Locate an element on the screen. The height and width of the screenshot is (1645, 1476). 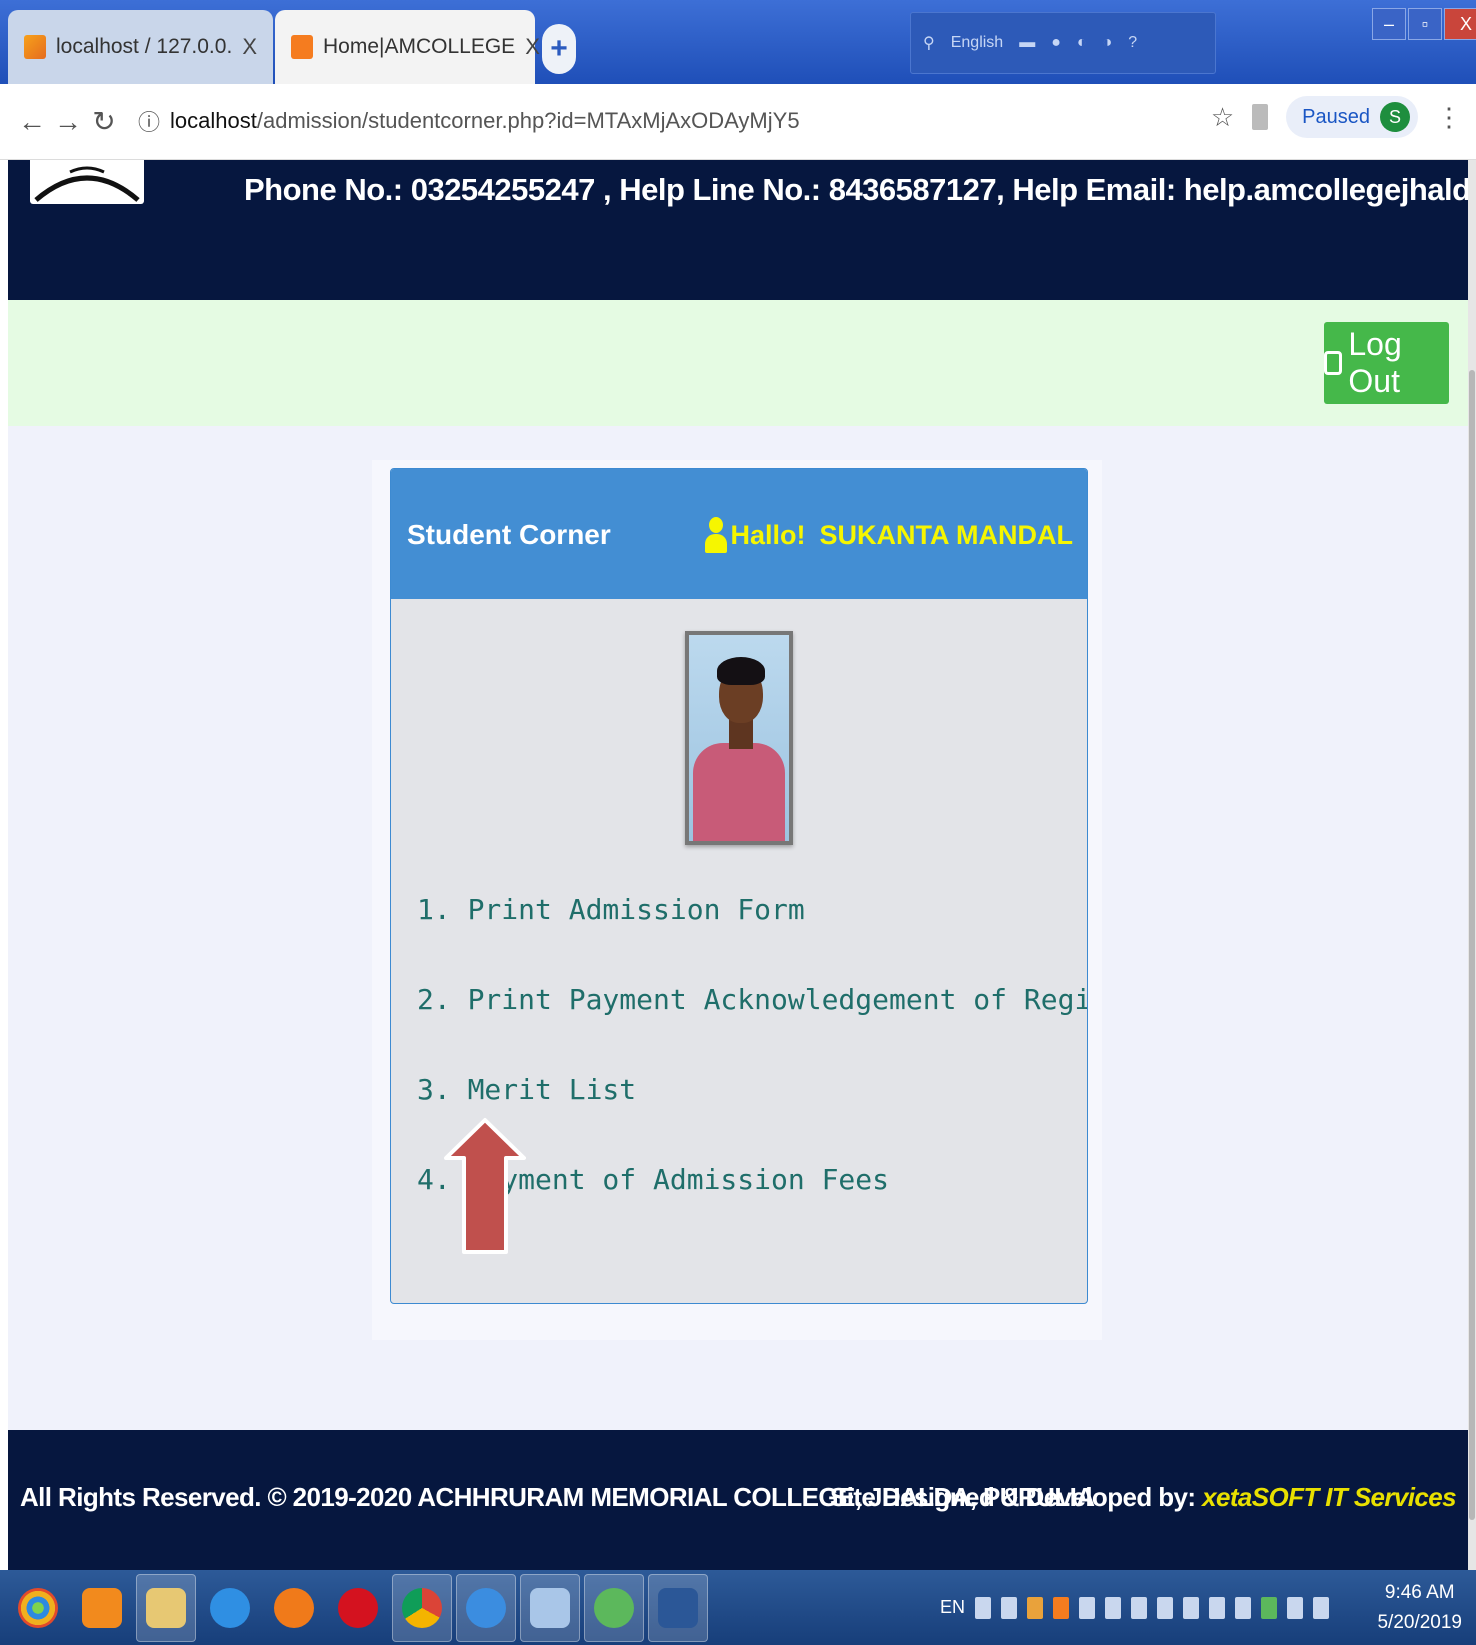
sign-out-icon is located at coordinates (1333, 363).